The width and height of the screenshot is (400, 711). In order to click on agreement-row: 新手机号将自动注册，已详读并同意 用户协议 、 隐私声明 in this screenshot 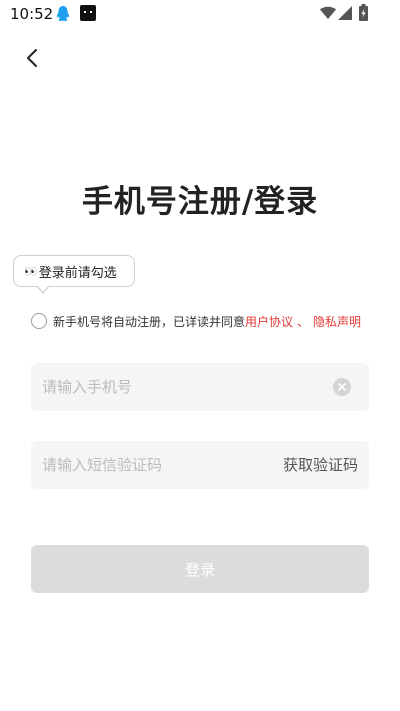, I will do `click(196, 321)`.